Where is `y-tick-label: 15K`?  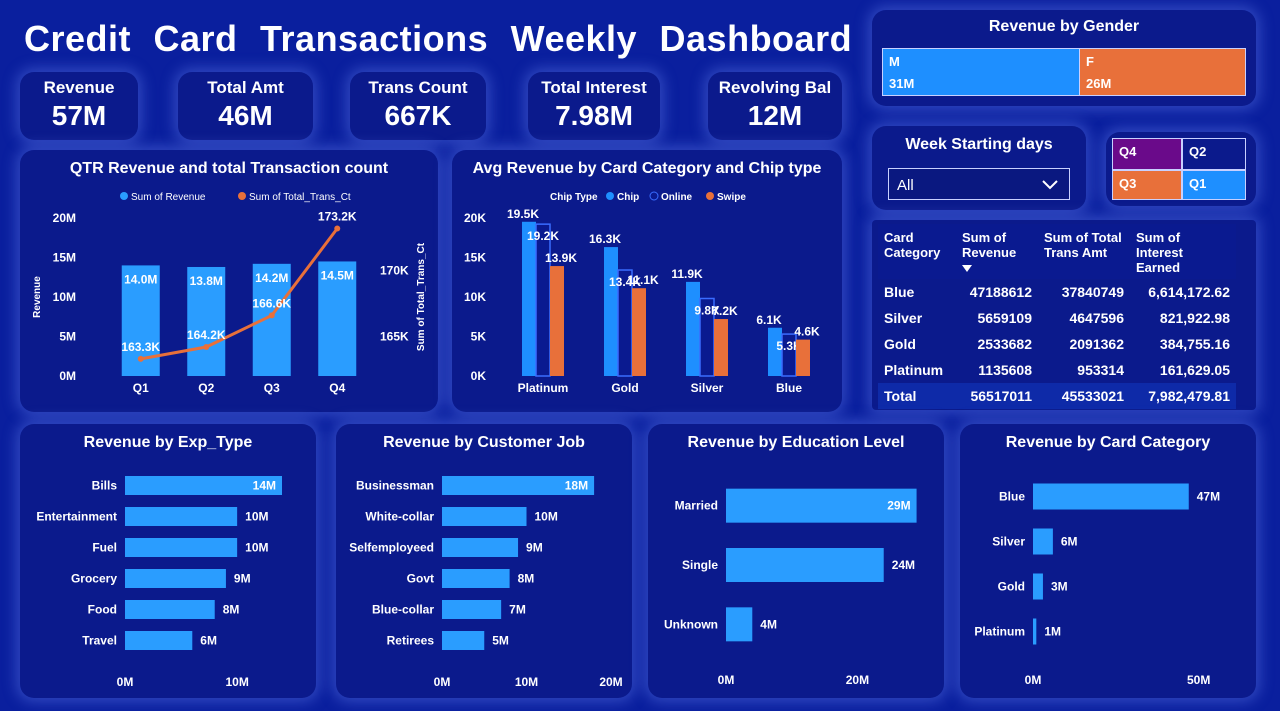
y-tick-label: 15K is located at coordinates (475, 257).